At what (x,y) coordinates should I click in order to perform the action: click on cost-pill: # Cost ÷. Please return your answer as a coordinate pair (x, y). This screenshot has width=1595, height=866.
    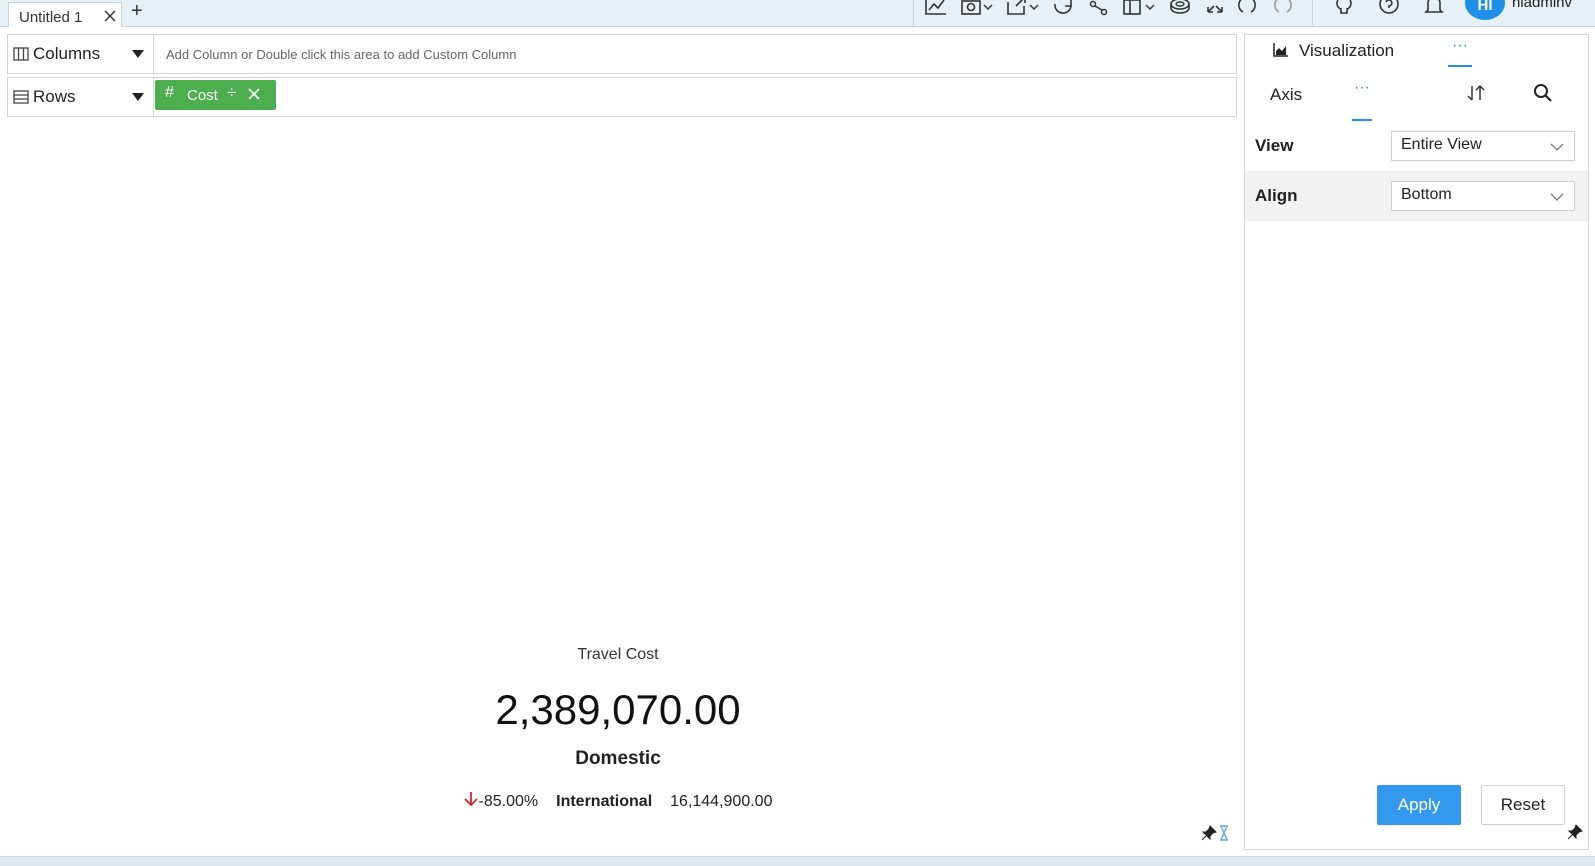
    Looking at the image, I should click on (215, 95).